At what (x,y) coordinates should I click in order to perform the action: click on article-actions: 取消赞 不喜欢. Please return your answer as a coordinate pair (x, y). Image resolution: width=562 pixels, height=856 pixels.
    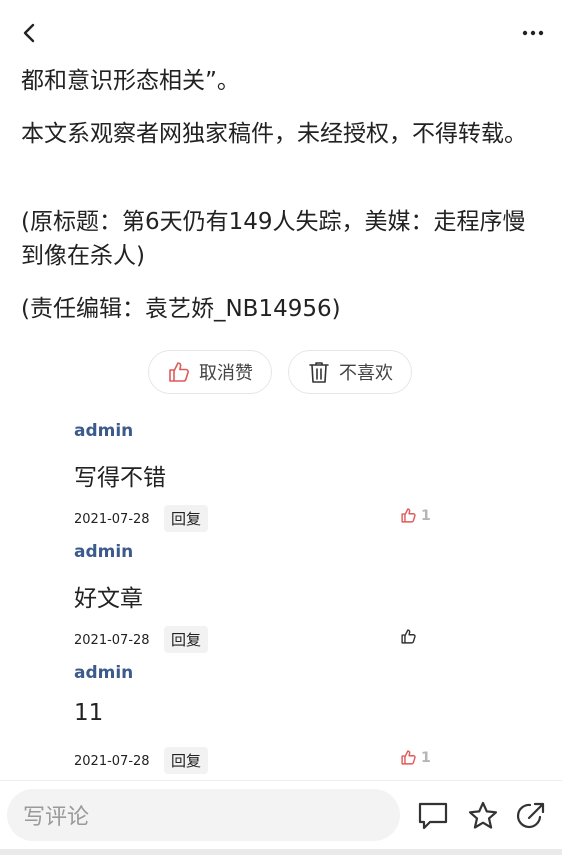
    Looking at the image, I should click on (281, 374).